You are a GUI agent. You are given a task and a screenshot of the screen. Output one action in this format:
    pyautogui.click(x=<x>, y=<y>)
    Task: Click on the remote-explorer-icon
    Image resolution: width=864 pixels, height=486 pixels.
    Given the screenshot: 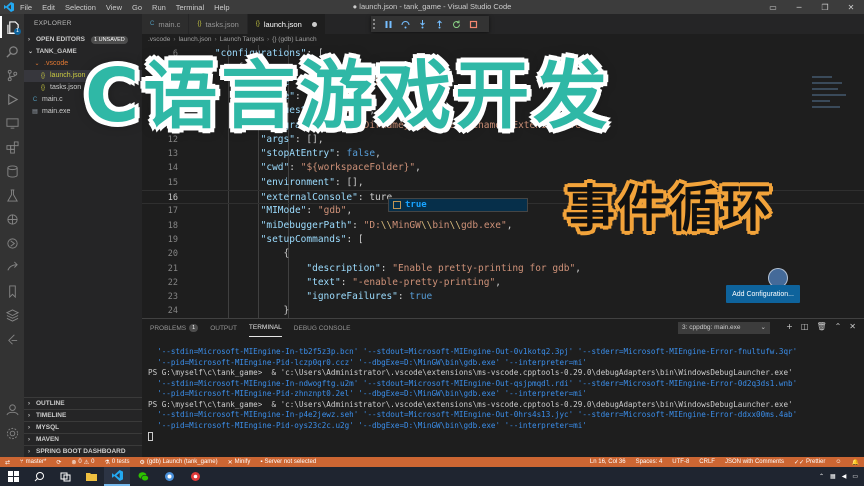 What is the action you would take?
    pyautogui.click(x=12, y=123)
    